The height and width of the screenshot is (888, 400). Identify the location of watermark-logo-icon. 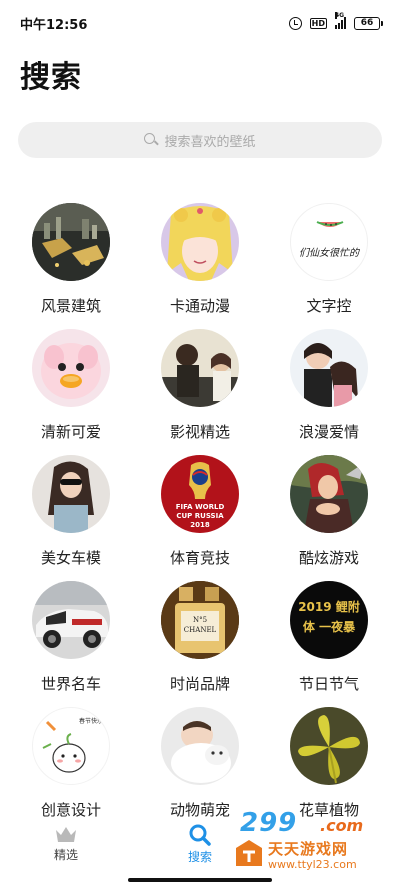
(249, 853).